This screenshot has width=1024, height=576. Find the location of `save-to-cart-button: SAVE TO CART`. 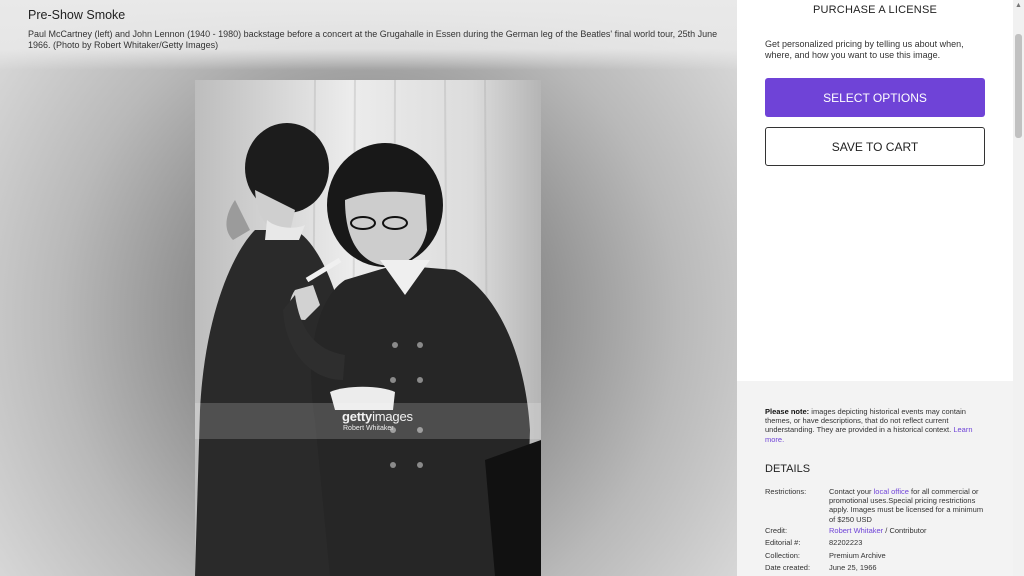

save-to-cart-button: SAVE TO CART is located at coordinates (875, 146).